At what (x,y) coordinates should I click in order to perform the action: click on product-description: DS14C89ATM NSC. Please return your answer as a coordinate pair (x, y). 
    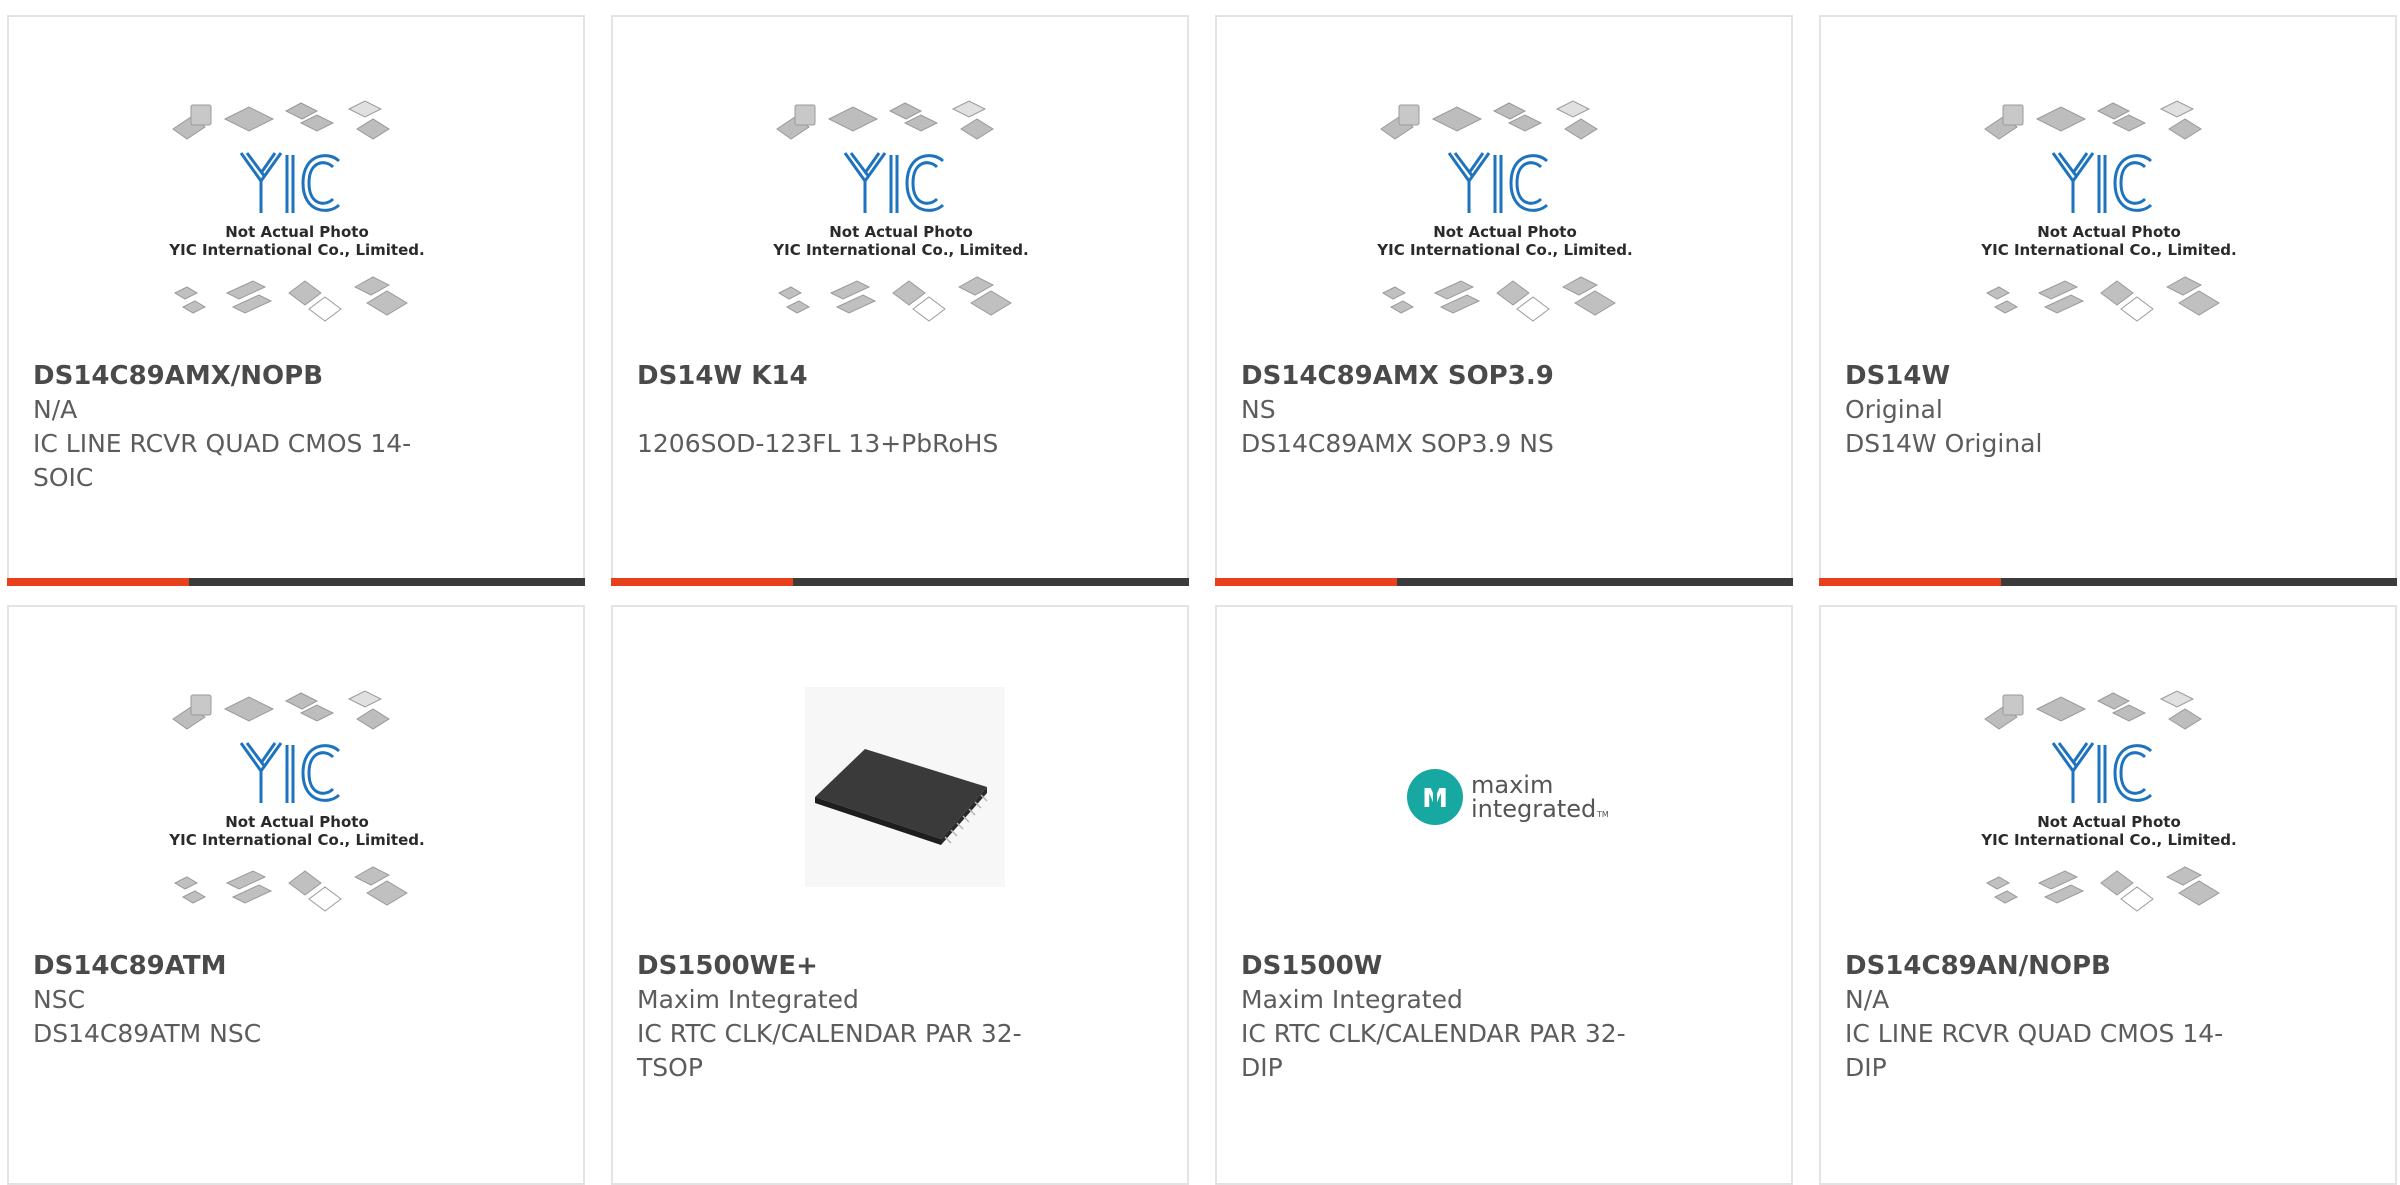
    Looking at the image, I should click on (147, 1033).